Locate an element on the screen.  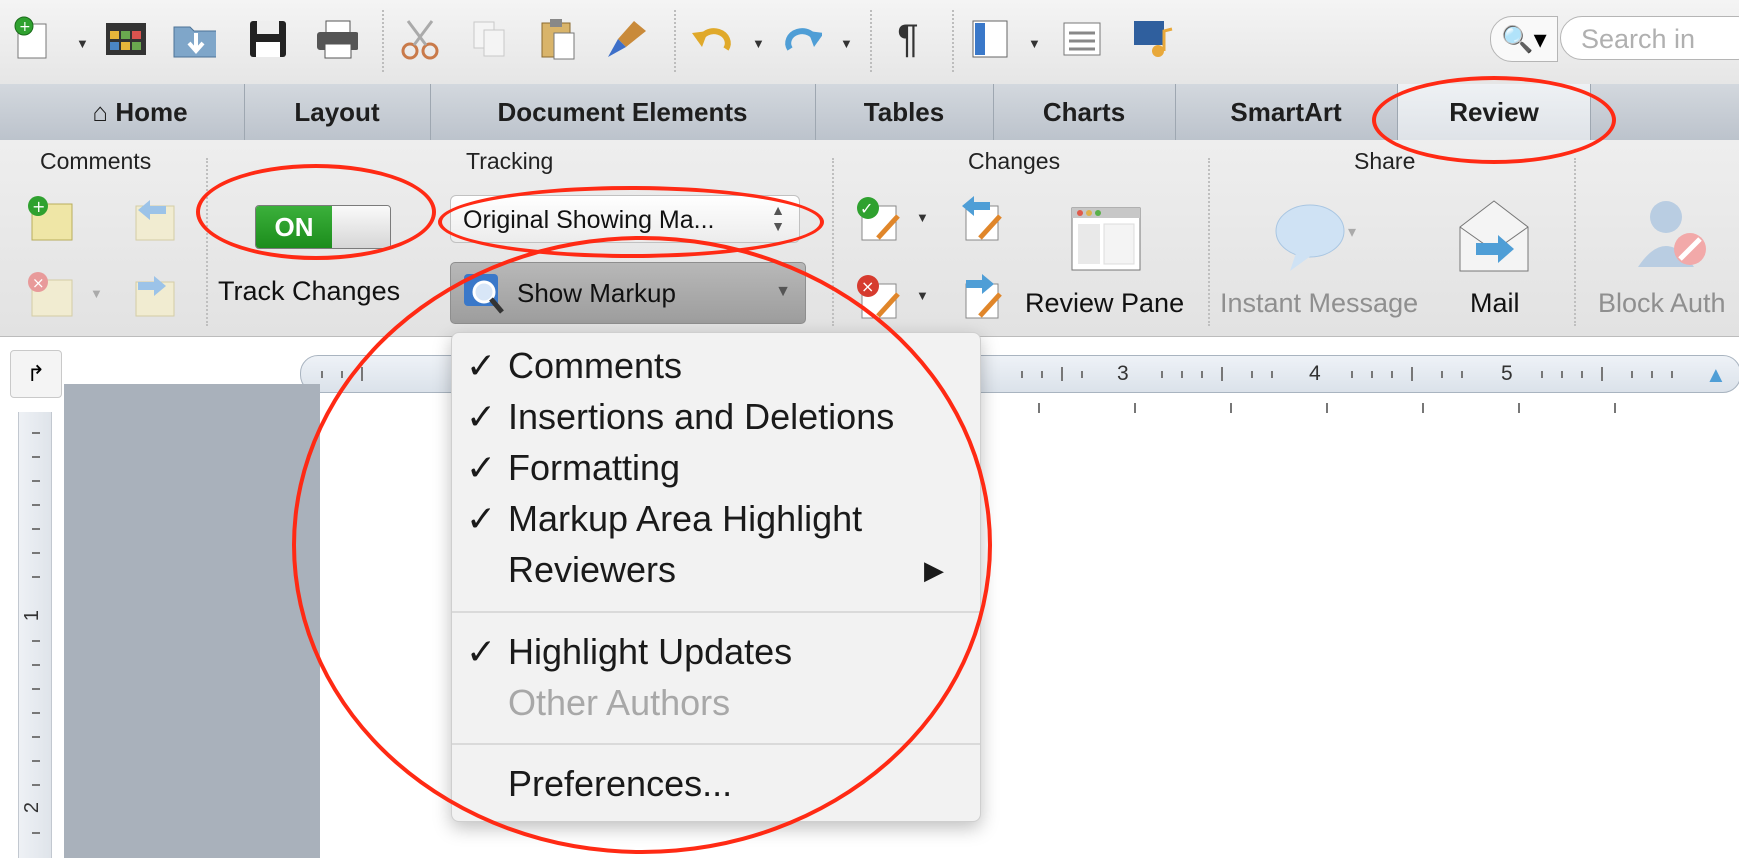
sidebar-dropdown-icon: ▼ is located at coordinates (1034, 43).